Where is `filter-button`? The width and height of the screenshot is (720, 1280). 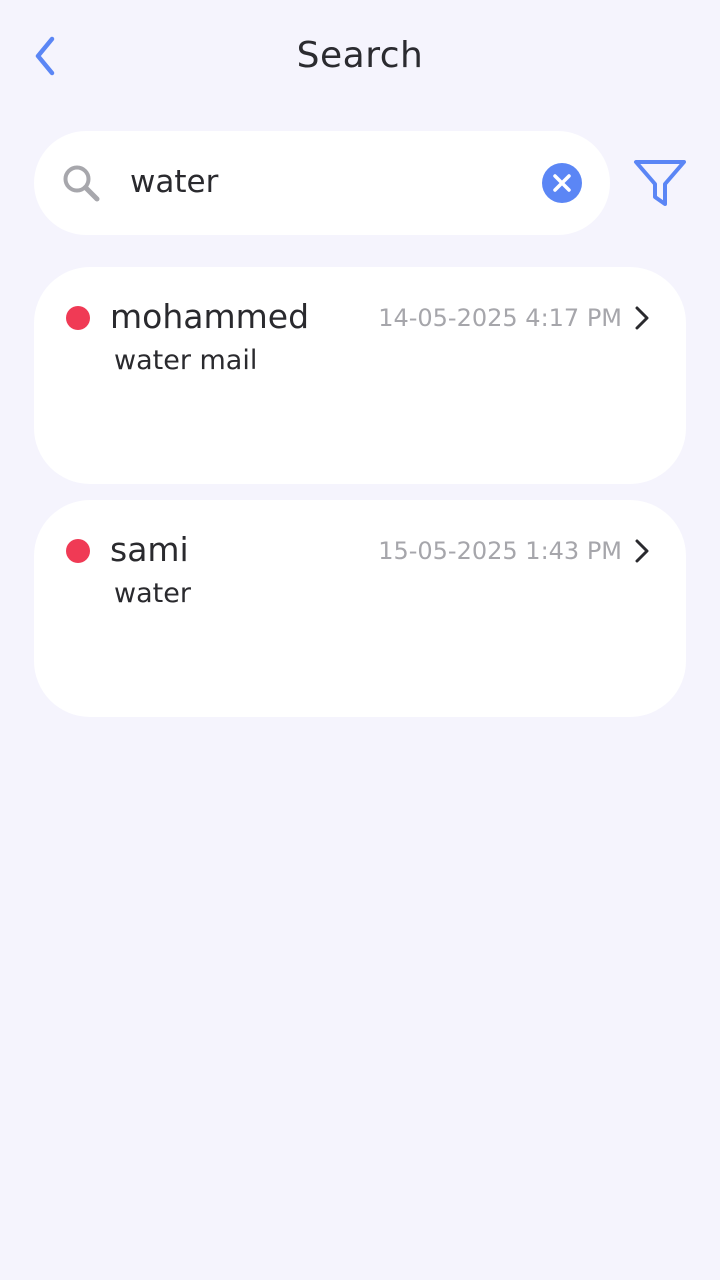
filter-button is located at coordinates (660, 183).